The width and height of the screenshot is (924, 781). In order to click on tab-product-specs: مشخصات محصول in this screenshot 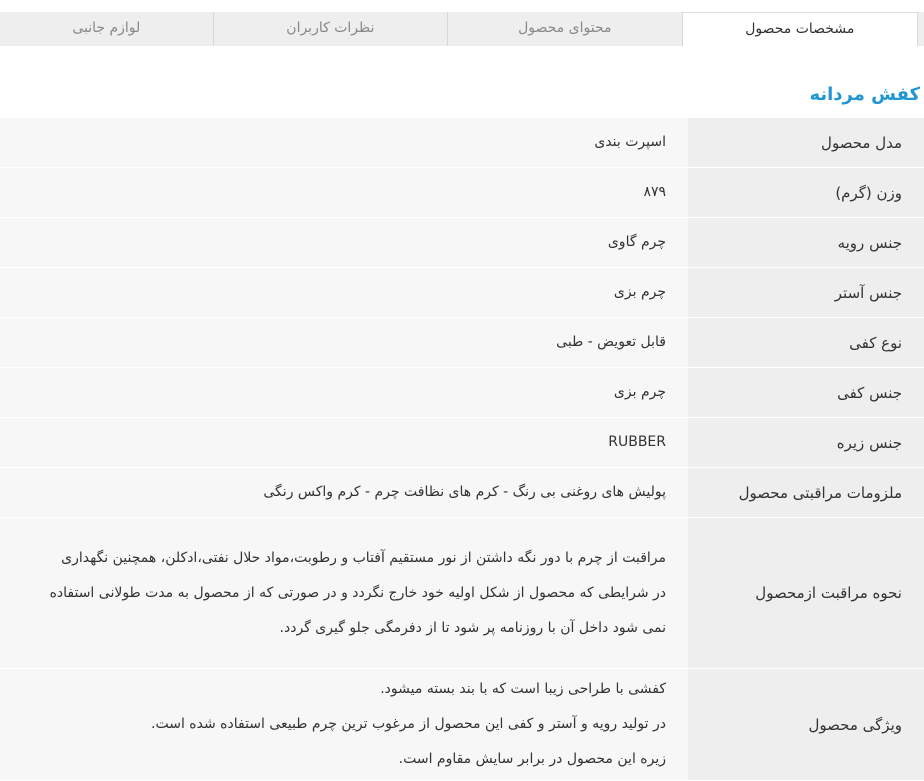, I will do `click(799, 29)`.